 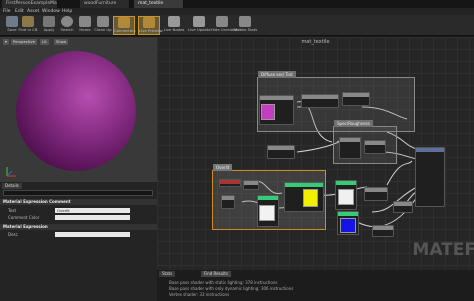 I want to click on live-nodes-icon, so click(x=174, y=21).